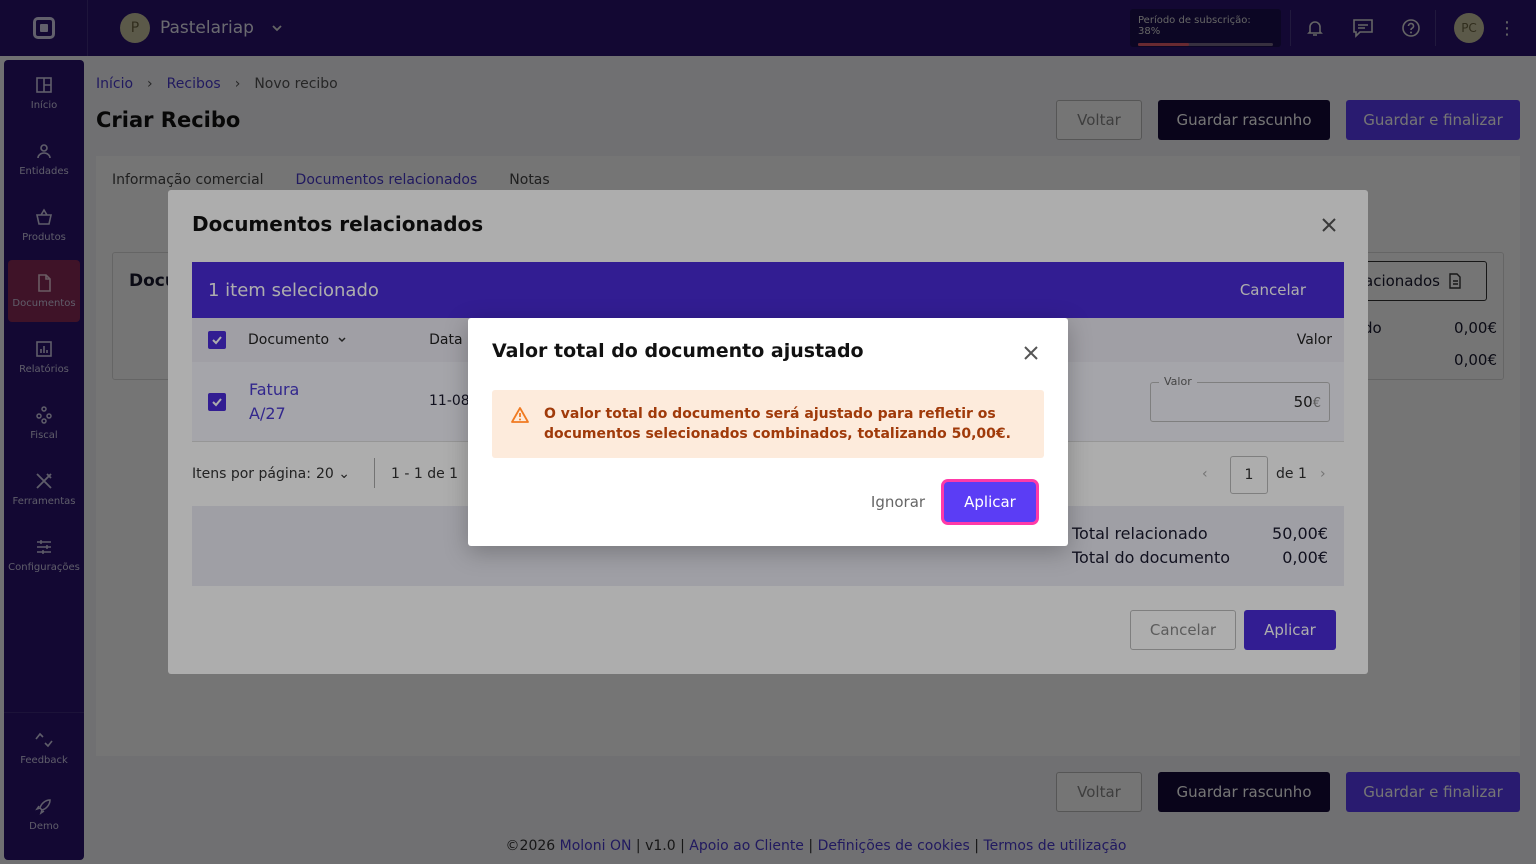 The height and width of the screenshot is (864, 1536). I want to click on apply-button: Aplicar, so click(990, 502).